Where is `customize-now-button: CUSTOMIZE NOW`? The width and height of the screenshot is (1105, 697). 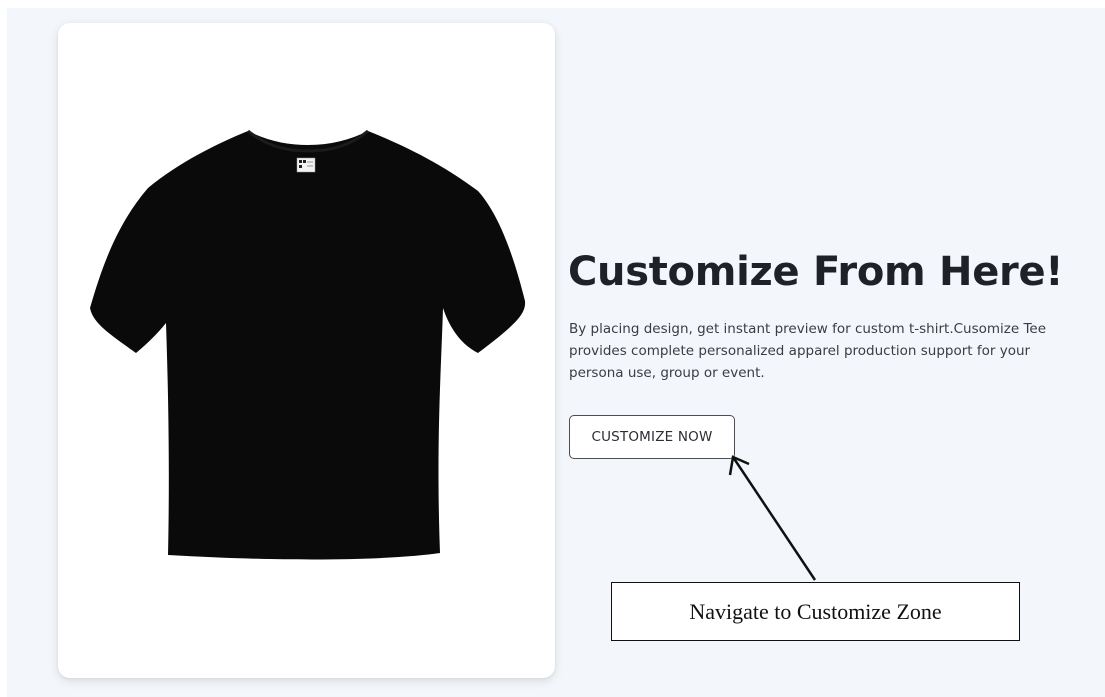 customize-now-button: CUSTOMIZE NOW is located at coordinates (652, 437).